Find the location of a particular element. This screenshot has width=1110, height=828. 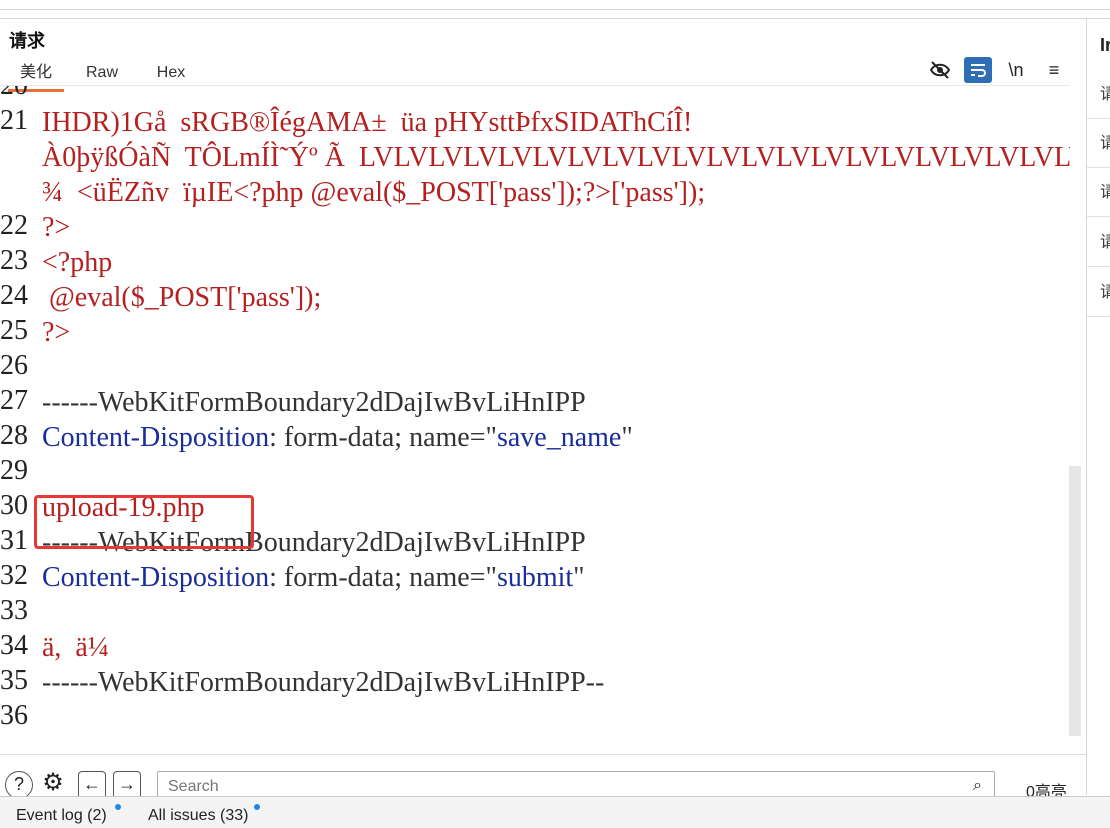

back-icon: ← is located at coordinates (92, 785).